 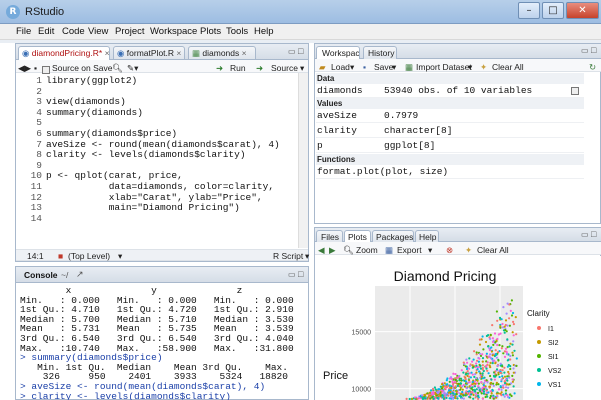 I want to click on menu-tools: Tools, so click(x=237, y=31).